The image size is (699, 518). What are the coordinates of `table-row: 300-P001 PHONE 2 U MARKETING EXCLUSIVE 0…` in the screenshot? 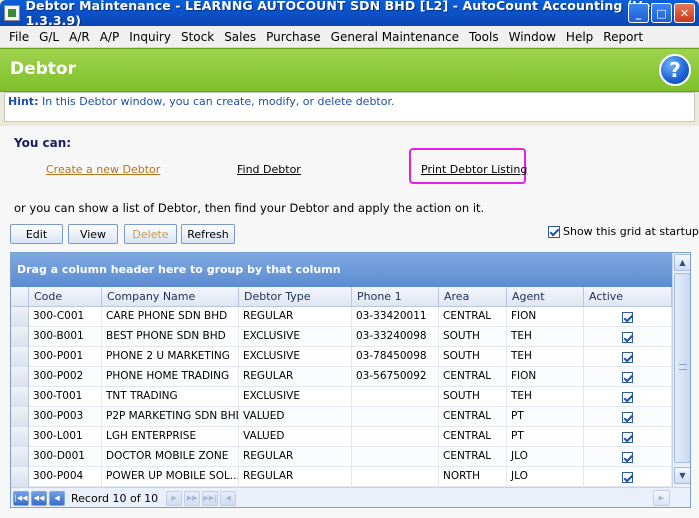 It's located at (341, 357).